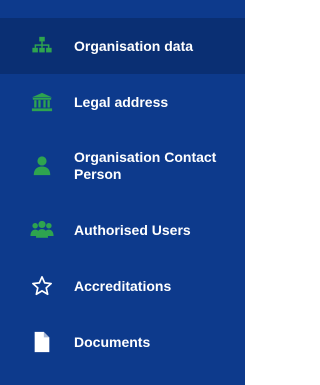 The height and width of the screenshot is (385, 320). What do you see at coordinates (42, 230) in the screenshot?
I see `users-icon` at bounding box center [42, 230].